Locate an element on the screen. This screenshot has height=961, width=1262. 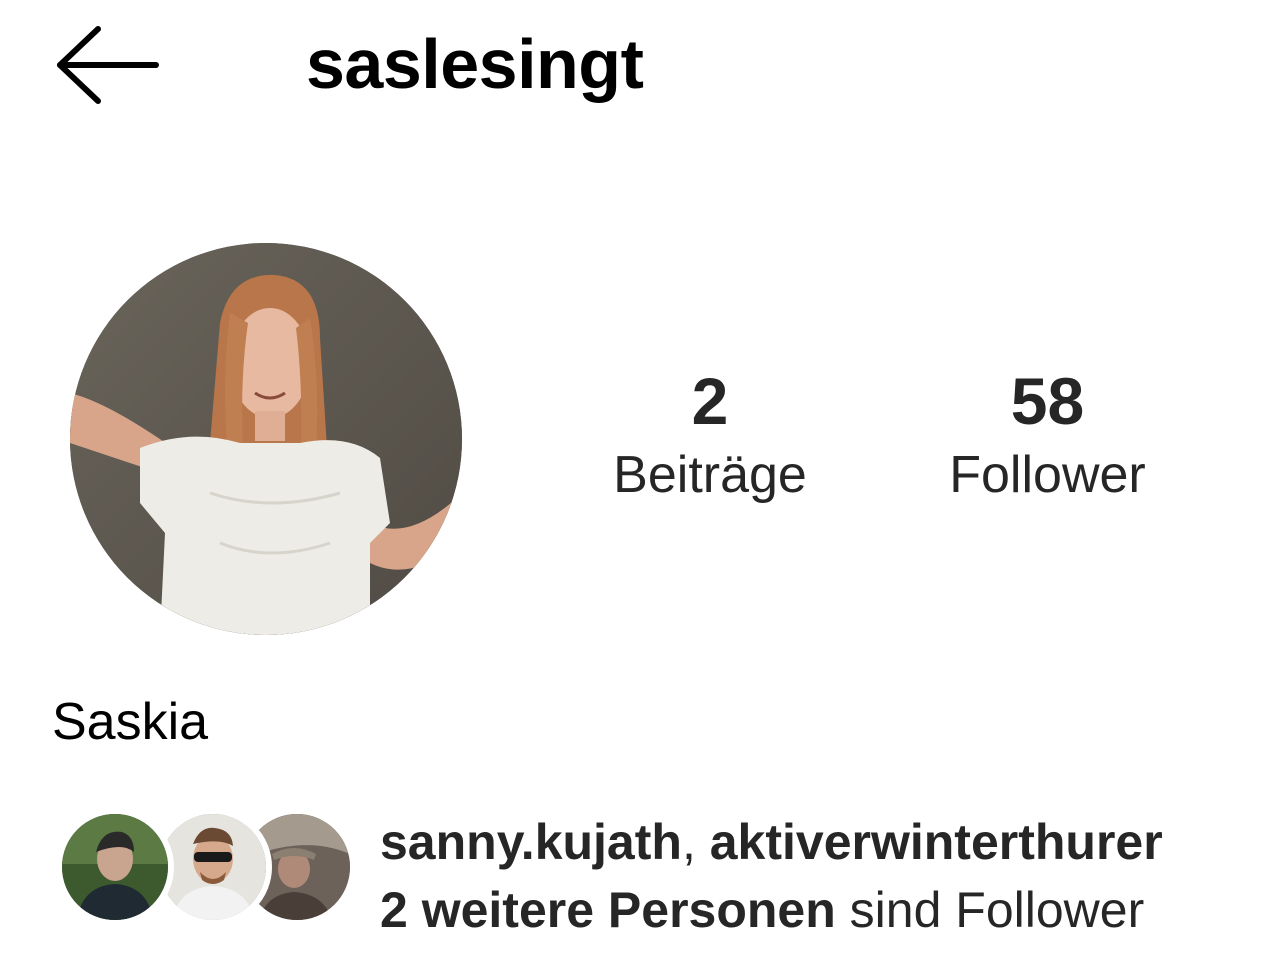
posts-stat: 2 Beiträge is located at coordinates (710, 434).